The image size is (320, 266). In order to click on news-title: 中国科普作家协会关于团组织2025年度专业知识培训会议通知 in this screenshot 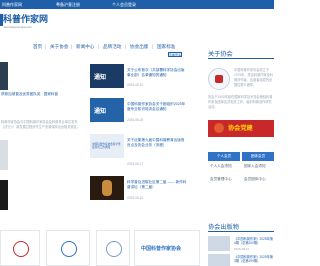, I will do `click(157, 106)`.